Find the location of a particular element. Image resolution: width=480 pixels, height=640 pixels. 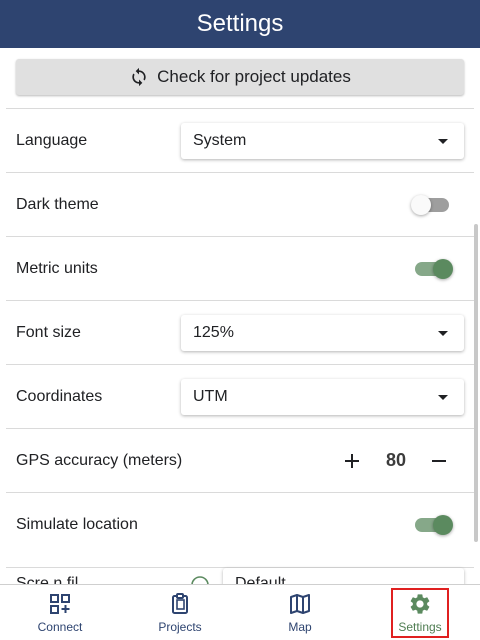

simulate-location-toggle is located at coordinates (432, 525).